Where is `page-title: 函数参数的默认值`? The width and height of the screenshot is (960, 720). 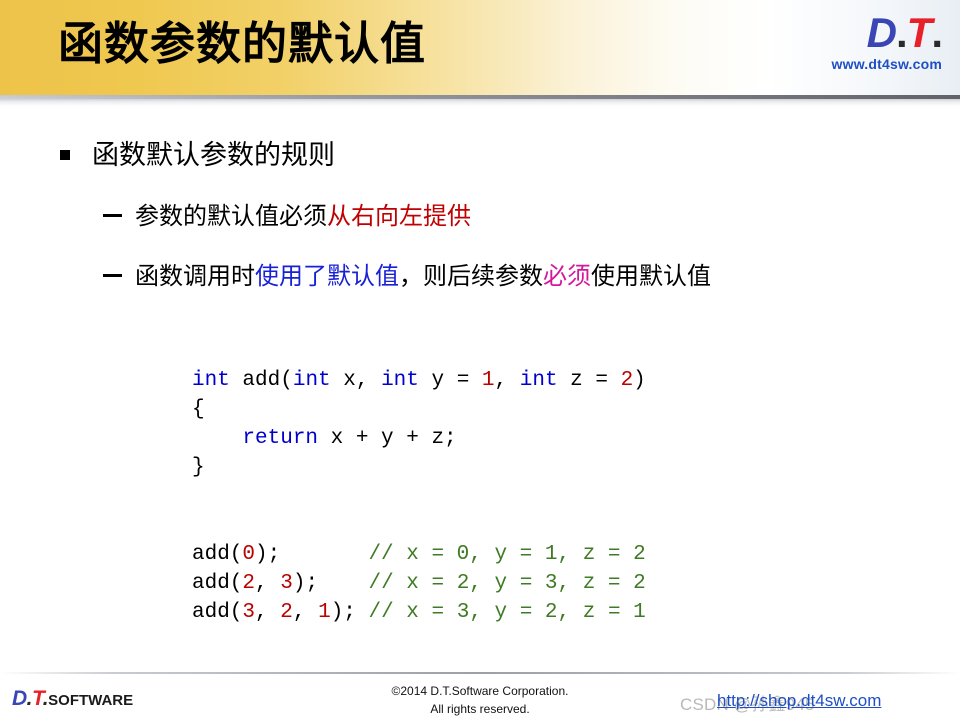
page-title: 函数参数的默认值 is located at coordinates (242, 43).